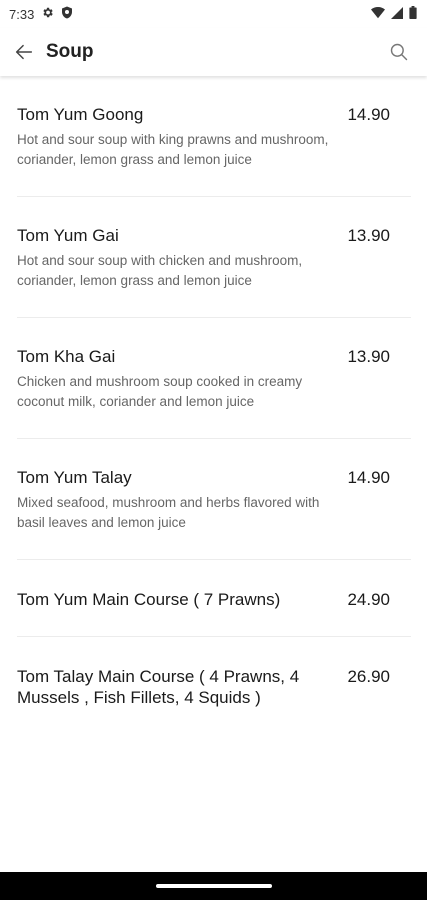 This screenshot has height=900, width=427. What do you see at coordinates (368, 599) in the screenshot?
I see `menu-item-price: 24.90` at bounding box center [368, 599].